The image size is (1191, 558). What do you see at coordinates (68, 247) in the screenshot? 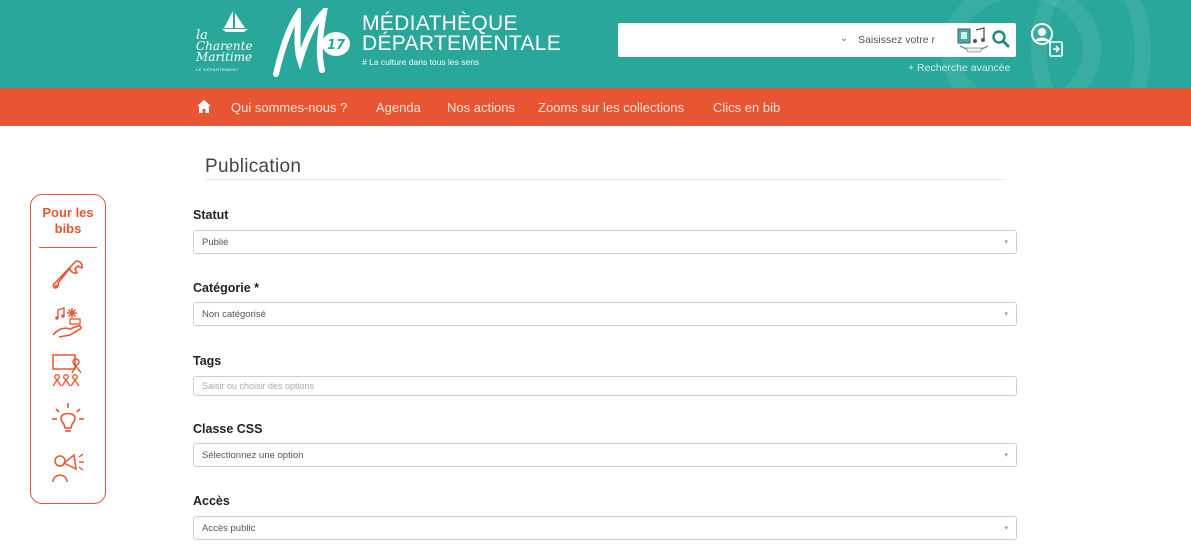
I see `panel-divider` at bounding box center [68, 247].